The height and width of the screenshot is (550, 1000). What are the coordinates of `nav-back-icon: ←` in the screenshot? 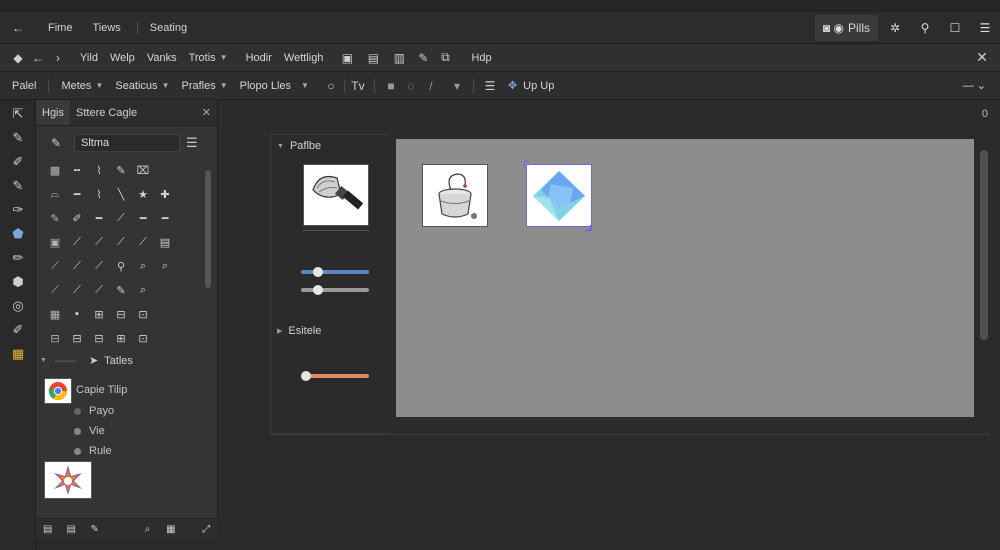 It's located at (38, 58).